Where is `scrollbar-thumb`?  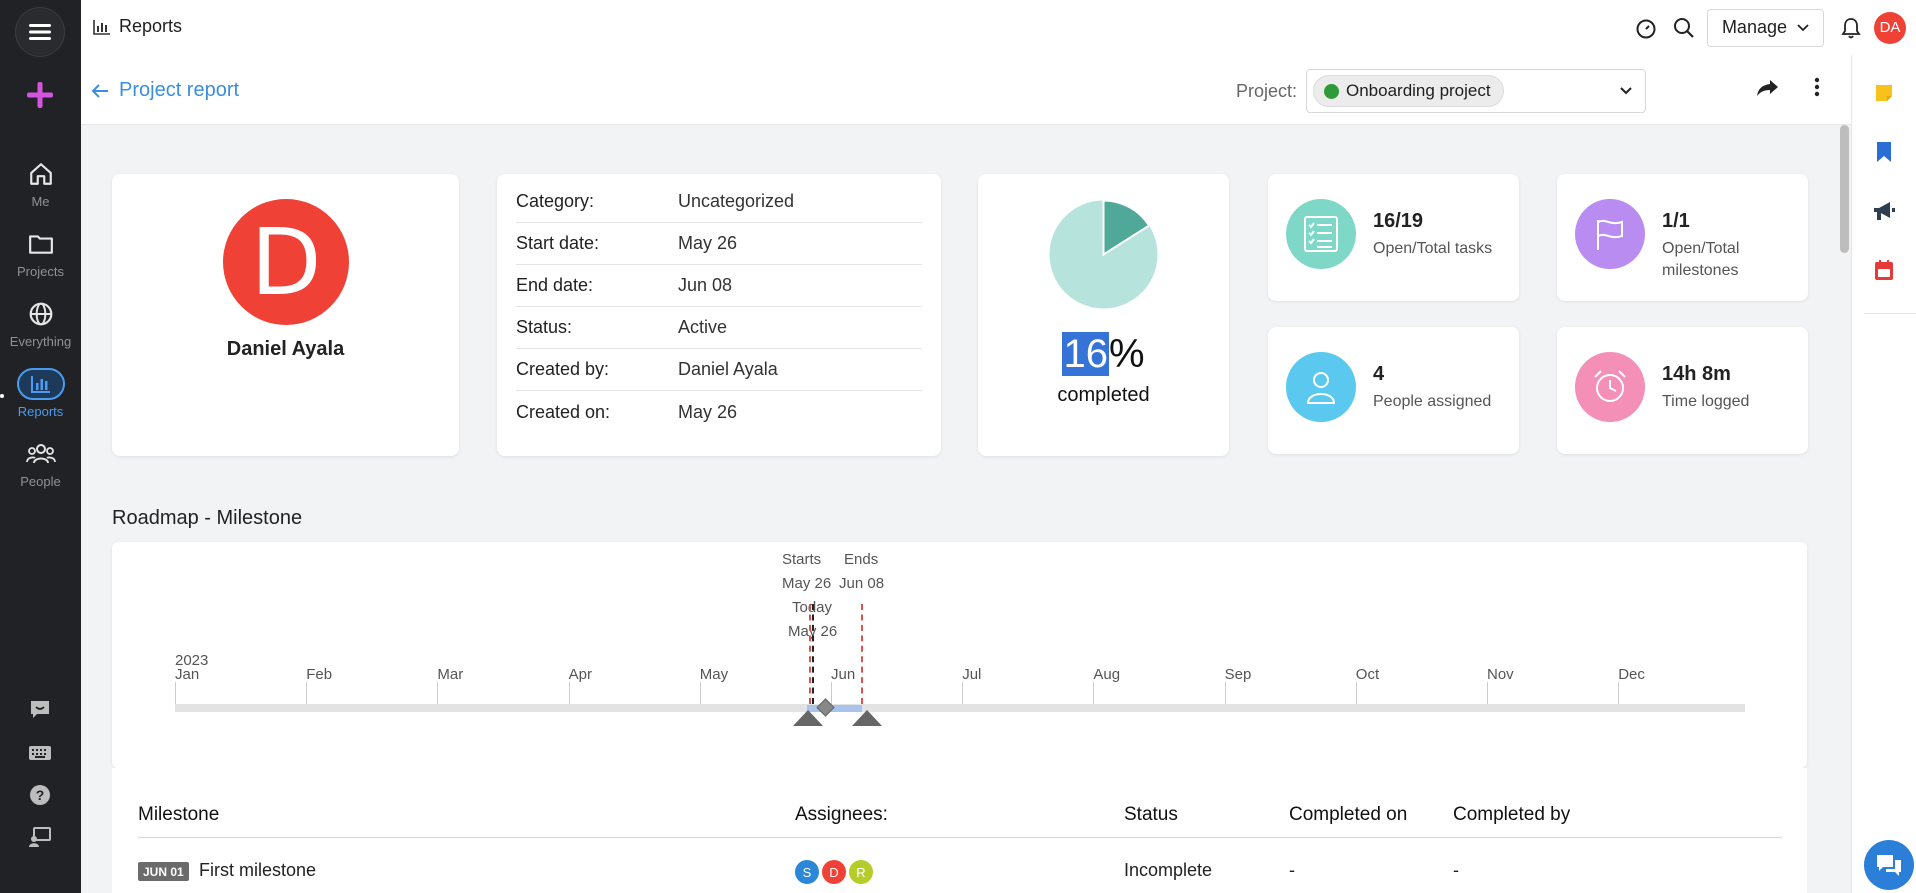
scrollbar-thumb is located at coordinates (1844, 189).